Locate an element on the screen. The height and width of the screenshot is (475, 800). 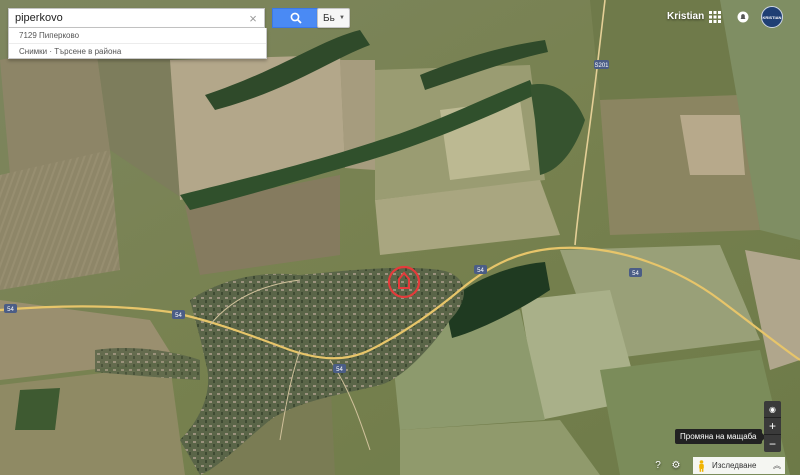
road-label-s201: S201 is located at coordinates (601, 66).